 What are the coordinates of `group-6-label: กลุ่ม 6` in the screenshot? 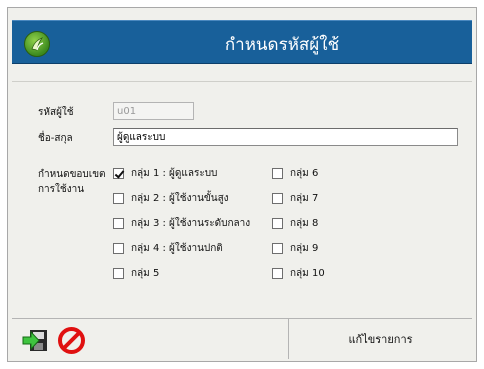 It's located at (304, 173).